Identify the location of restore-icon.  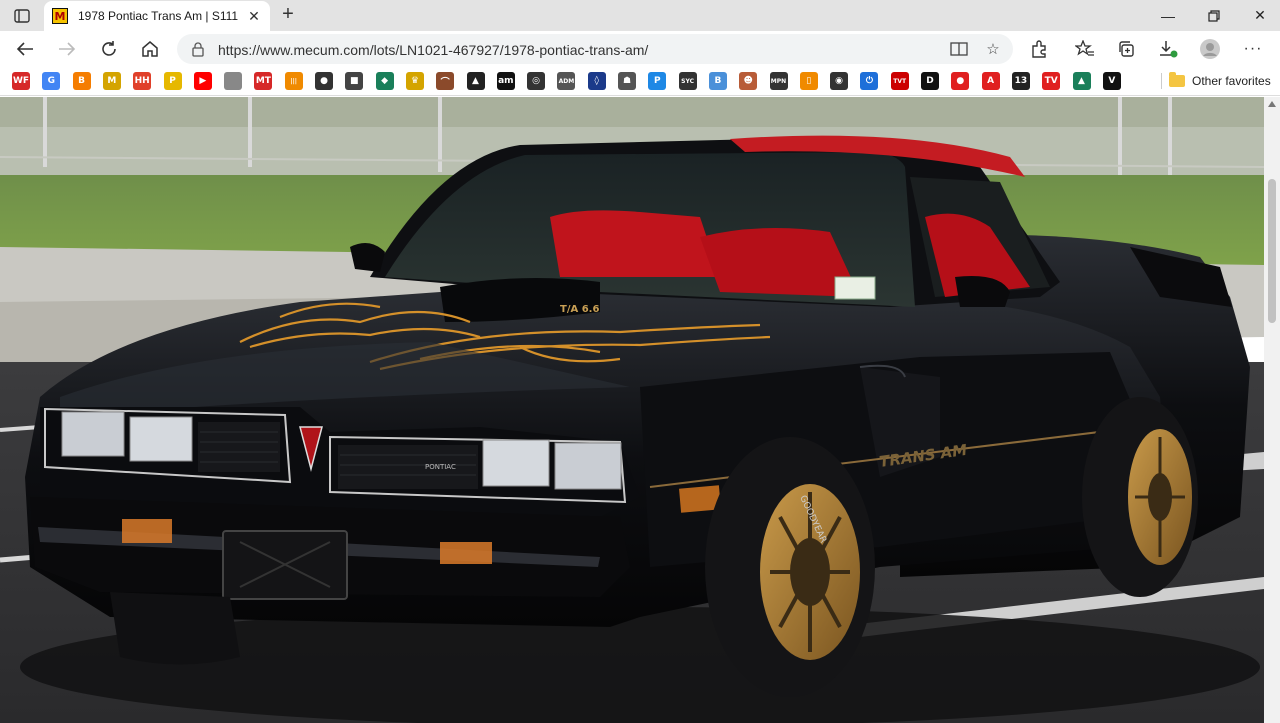
(1214, 15).